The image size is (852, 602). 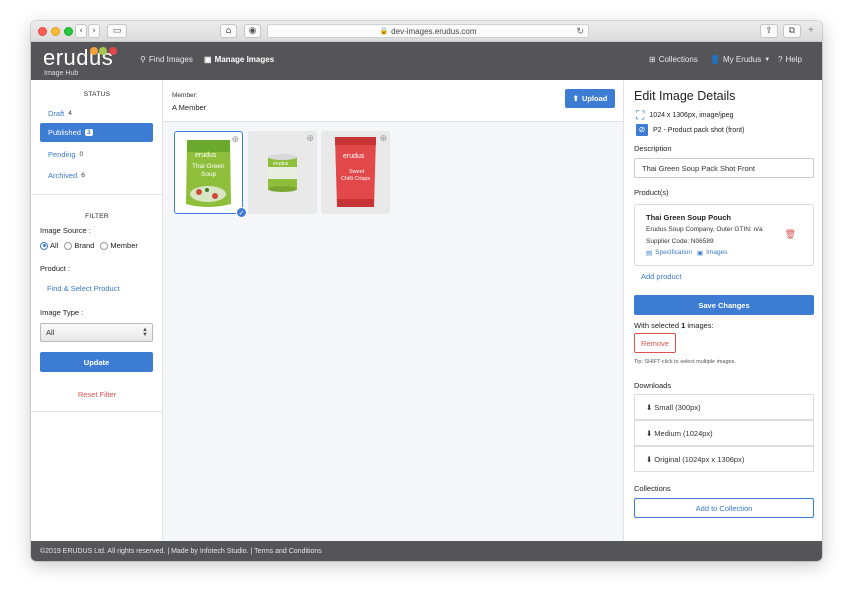 I want to click on center-header: Member: A Member ⬆ Upload, so click(x=393, y=101).